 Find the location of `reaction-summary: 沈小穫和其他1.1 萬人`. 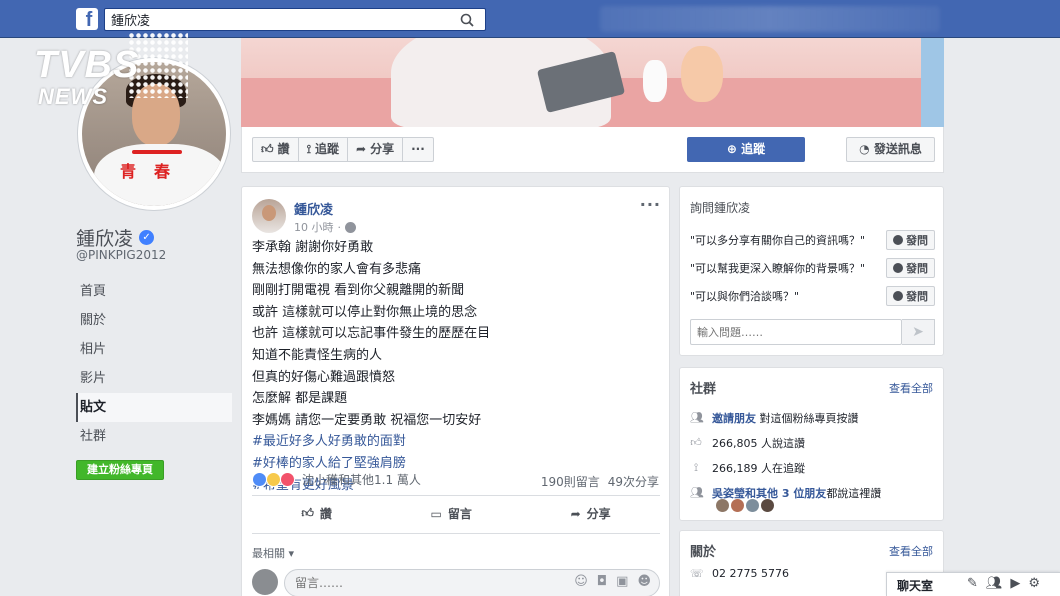

reaction-summary: 沈小穫和其他1.1 萬人 is located at coordinates (336, 479).